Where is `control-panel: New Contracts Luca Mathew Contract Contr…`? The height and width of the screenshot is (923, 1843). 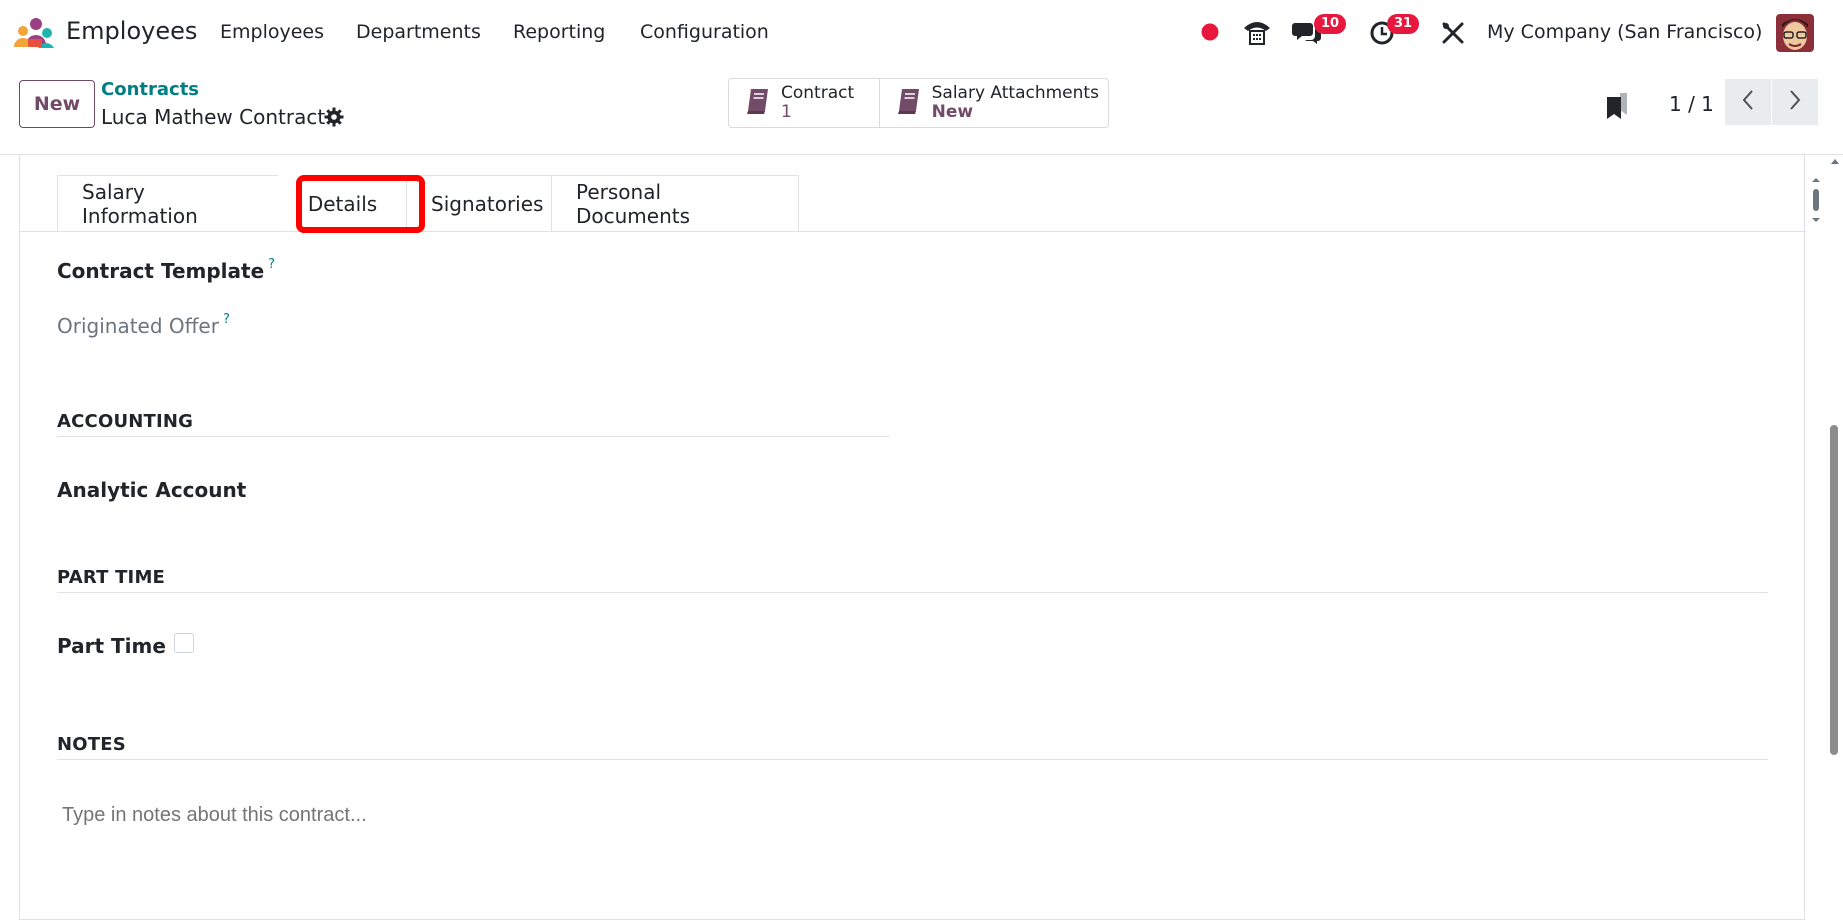 control-panel: New Contracts Luca Mathew Contract Contr… is located at coordinates (921, 110).